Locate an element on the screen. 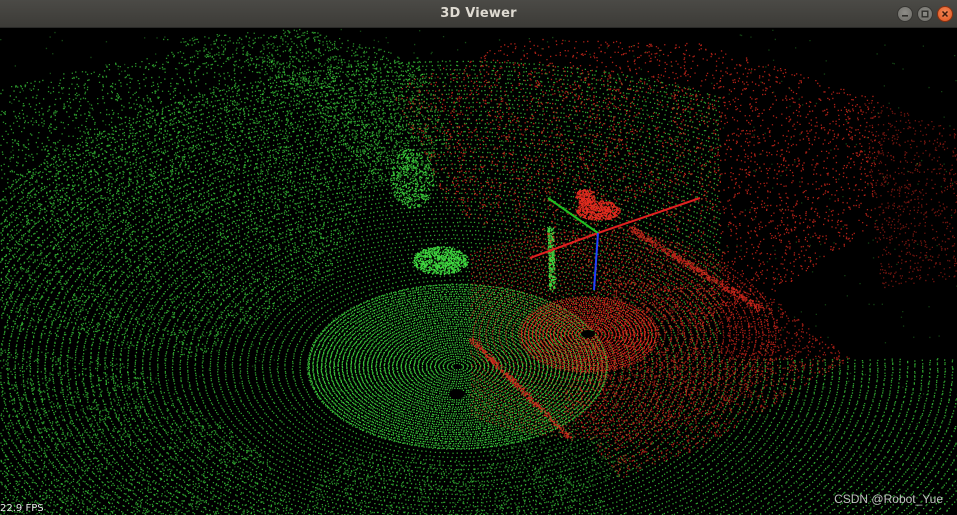  window-title: 3D Viewer is located at coordinates (478, 13).